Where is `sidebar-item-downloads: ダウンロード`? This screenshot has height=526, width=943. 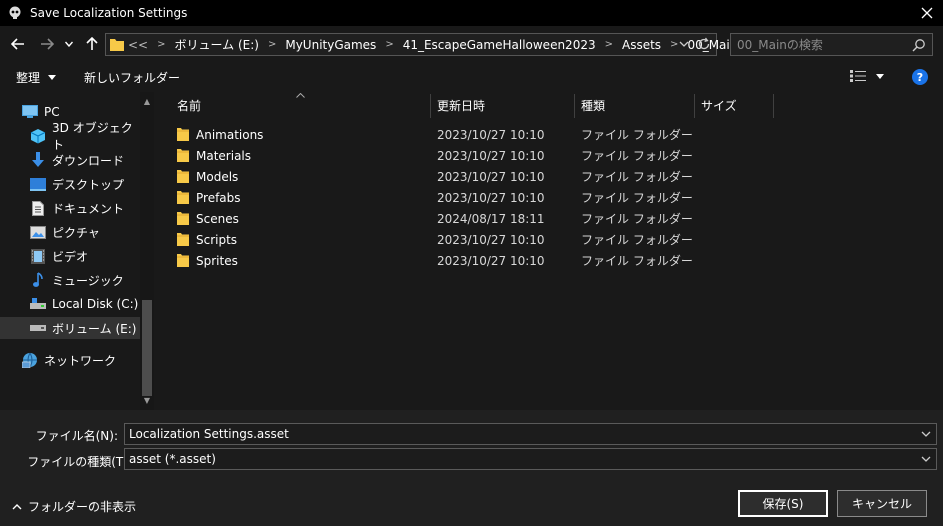
sidebar-item-downloads: ダウンロード is located at coordinates (70, 160).